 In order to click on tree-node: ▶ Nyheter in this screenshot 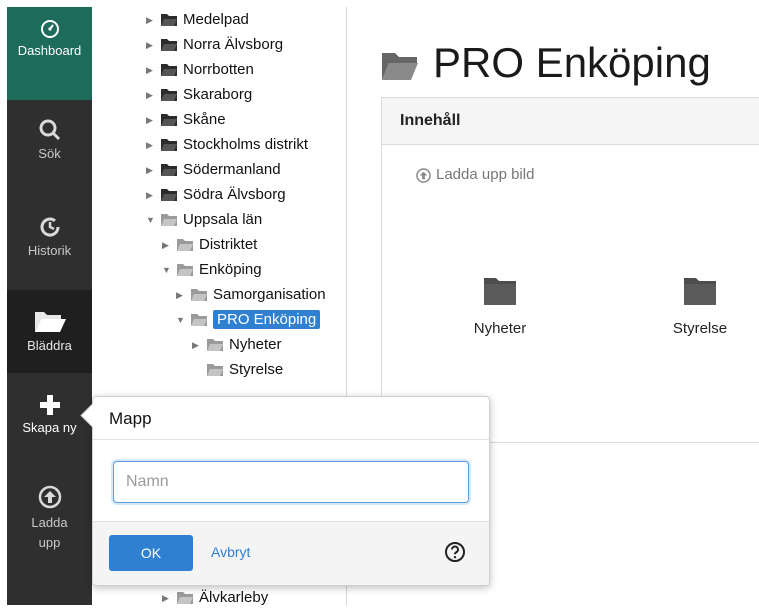, I will do `click(237, 345)`.